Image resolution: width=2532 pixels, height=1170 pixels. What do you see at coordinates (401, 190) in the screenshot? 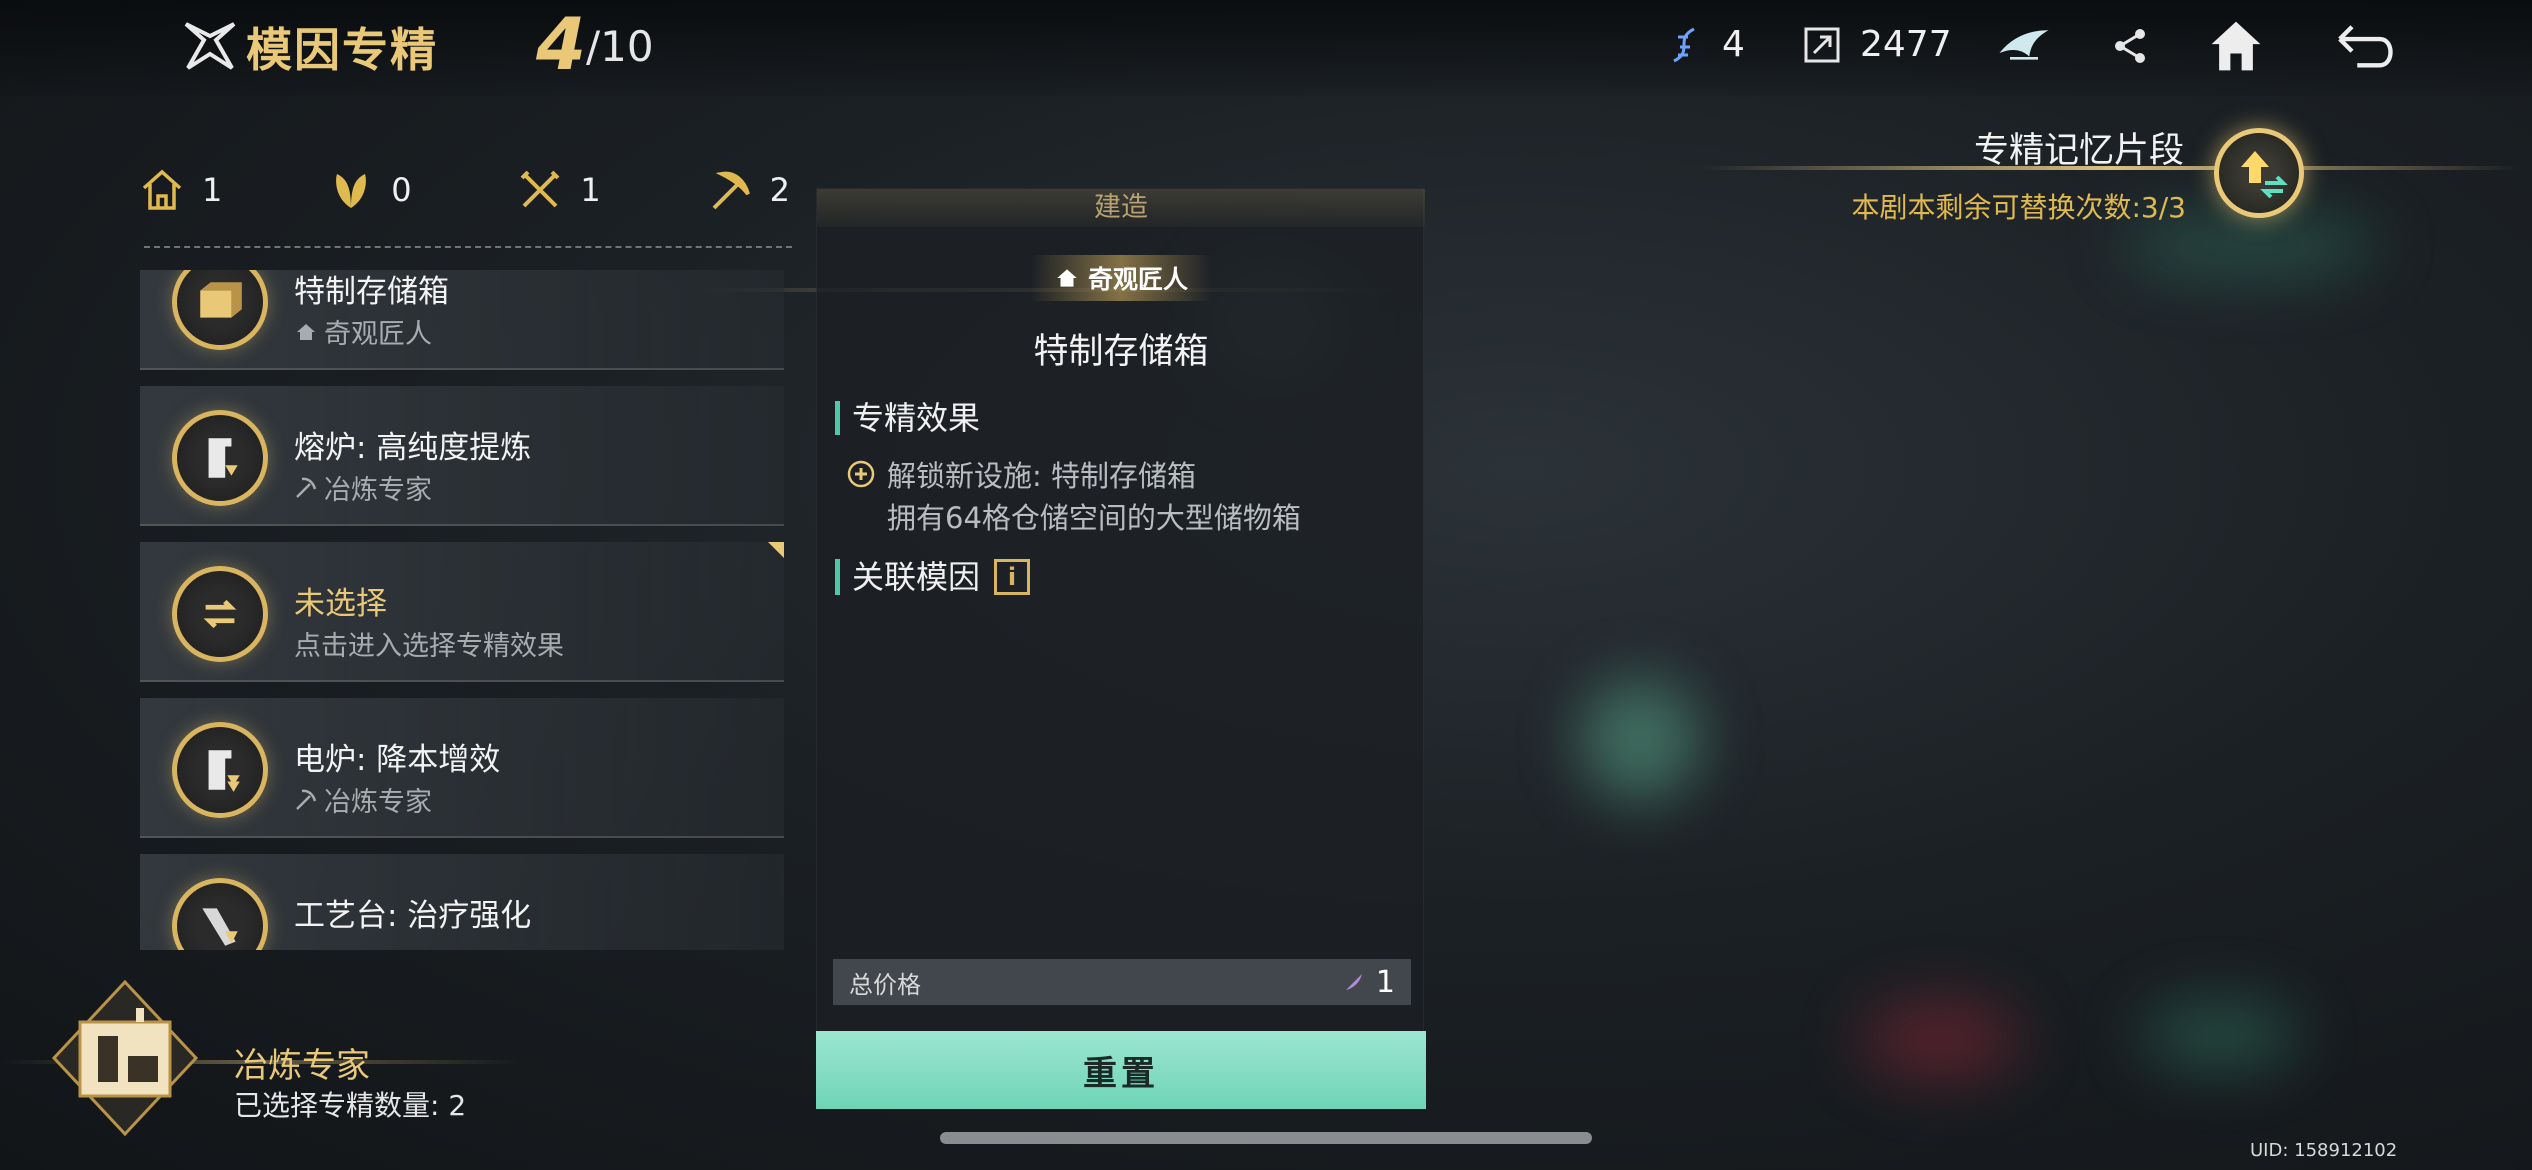
I see `filter-leaf-count: 0` at bounding box center [401, 190].